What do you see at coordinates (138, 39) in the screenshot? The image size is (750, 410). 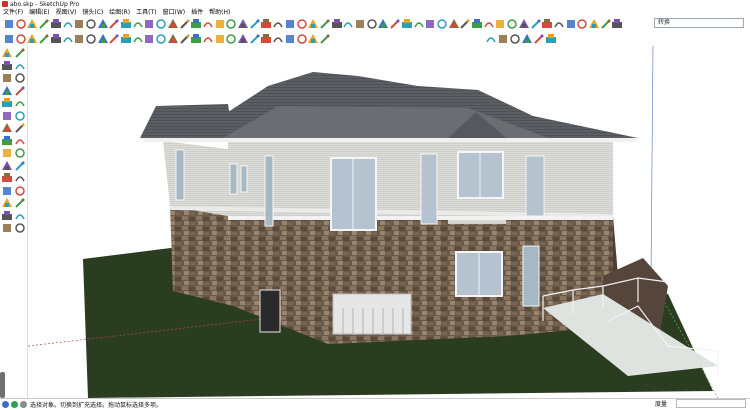 I see `wireframe-icon` at bounding box center [138, 39].